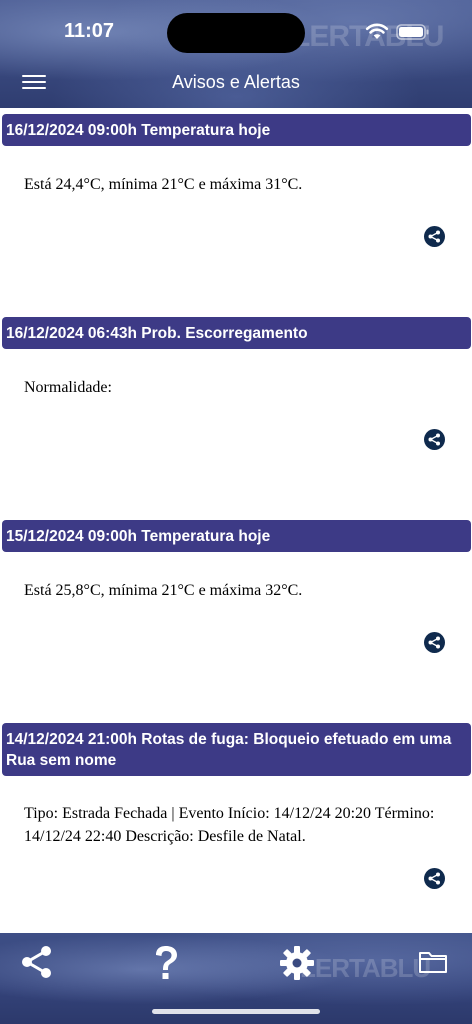  What do you see at coordinates (166, 962) in the screenshot?
I see `help-icon` at bounding box center [166, 962].